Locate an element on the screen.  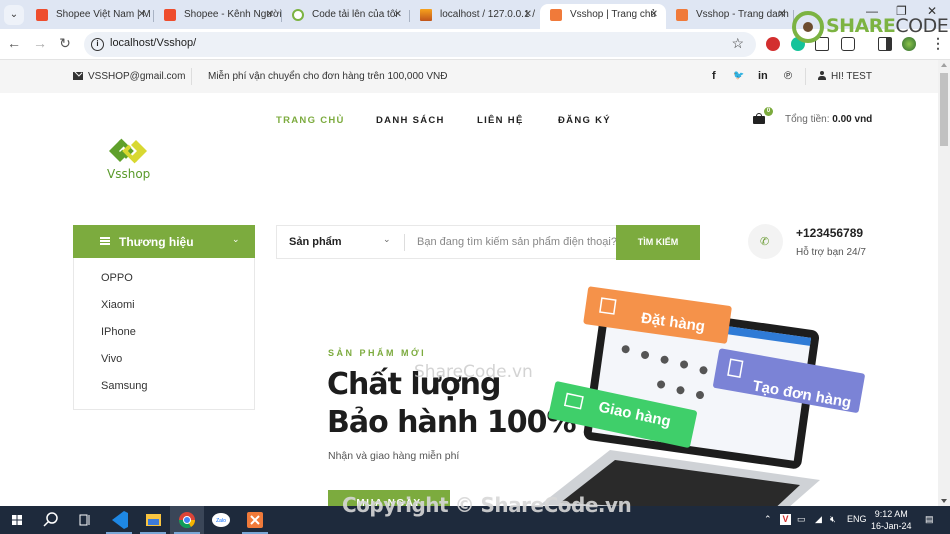
envelope-icon is located at coordinates (78, 76).